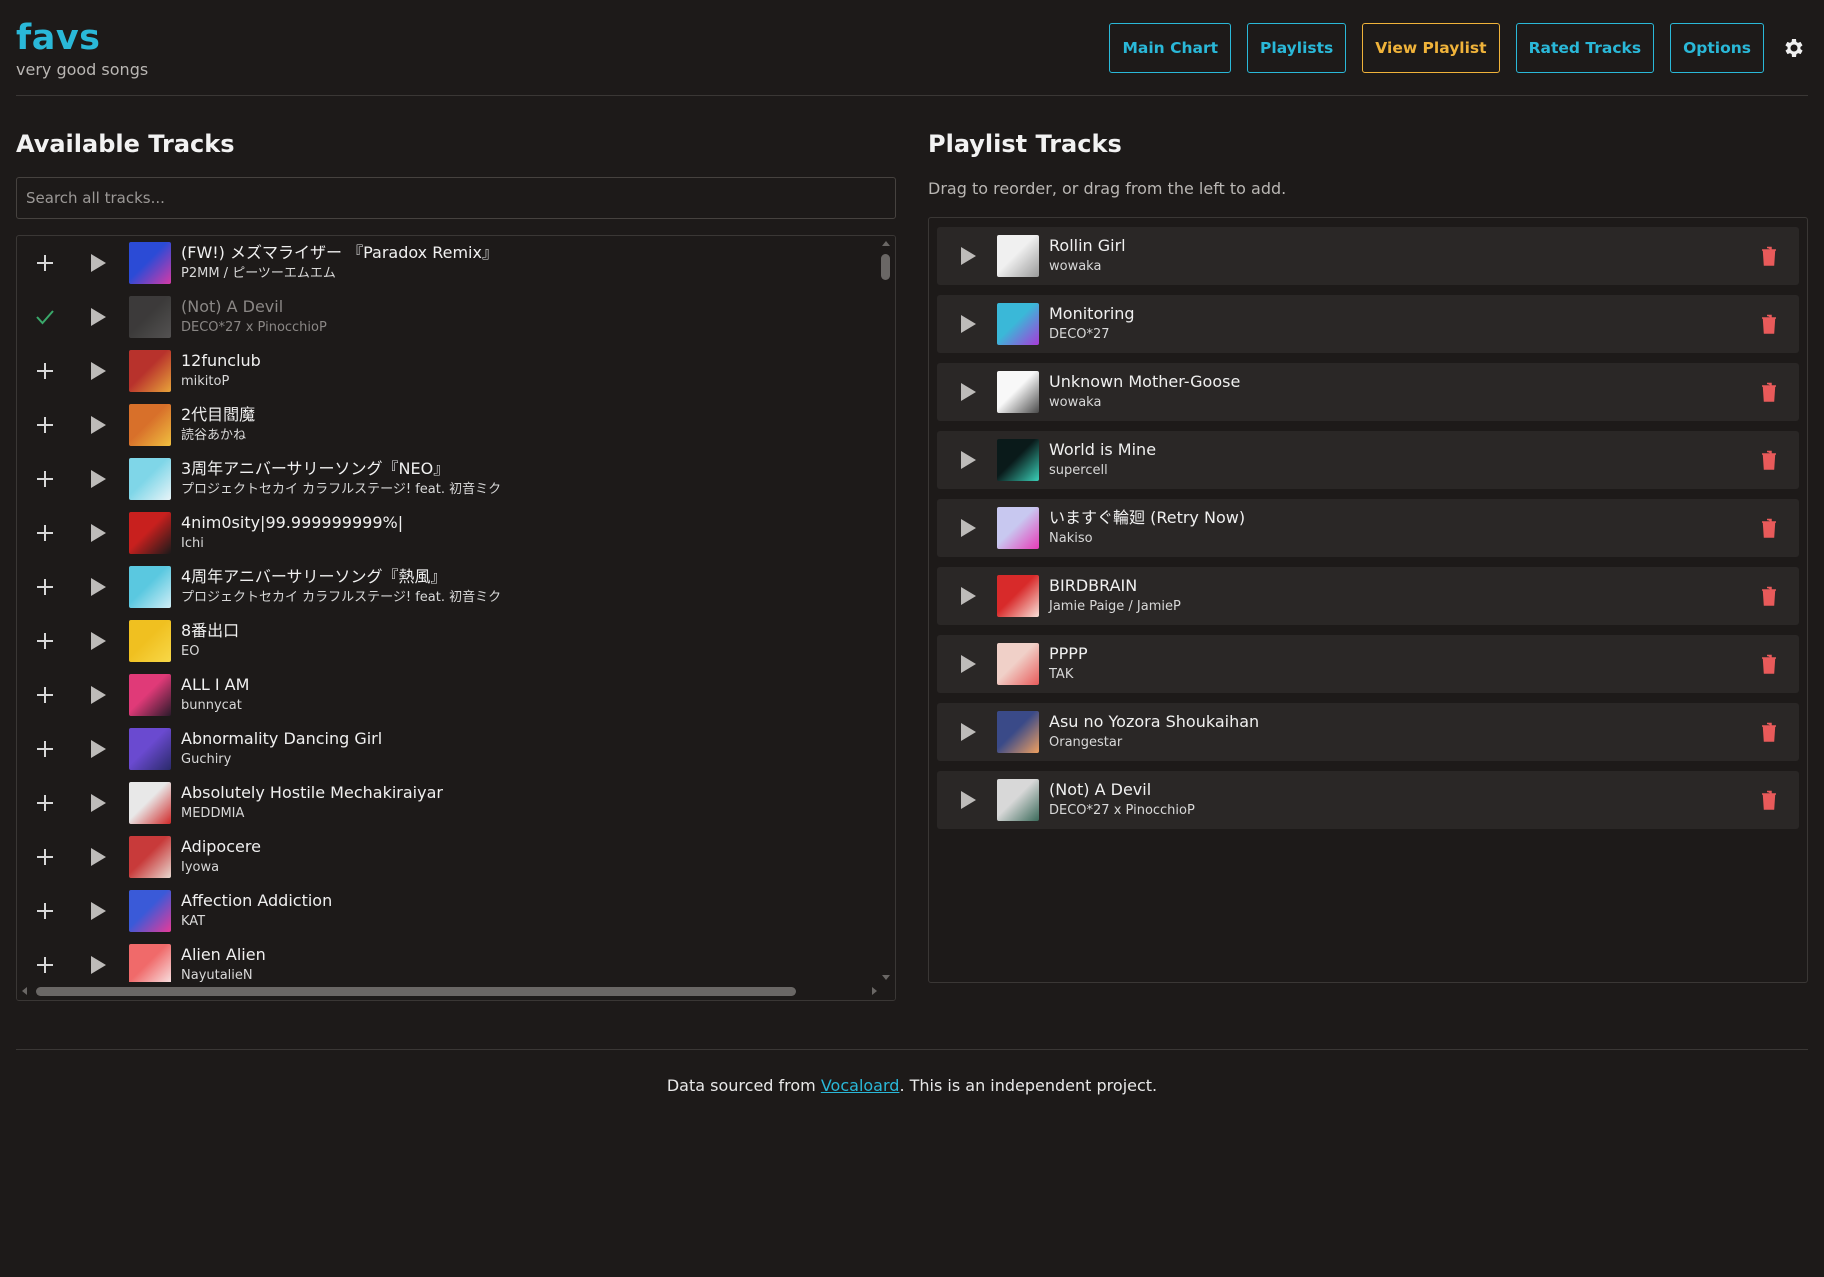 Image resolution: width=1824 pixels, height=1277 pixels. Describe the element at coordinates (1368, 528) in the screenshot. I see `playlist-track-row: いますぐ輪廻 (Retry Now) Nakiso` at that location.